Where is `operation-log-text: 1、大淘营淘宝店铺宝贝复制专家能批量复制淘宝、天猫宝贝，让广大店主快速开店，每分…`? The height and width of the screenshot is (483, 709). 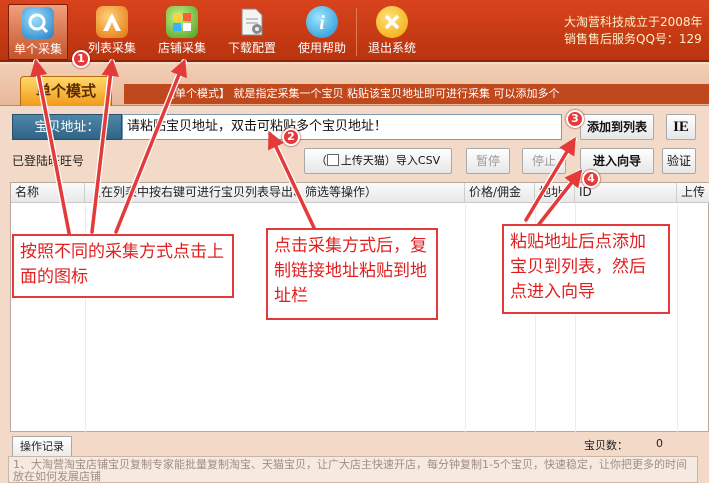 operation-log-text: 1、大淘营淘宝店铺宝贝复制专家能批量复制淘宝、天猫宝贝，让广大店主快速开店，每分… is located at coordinates (353, 469).